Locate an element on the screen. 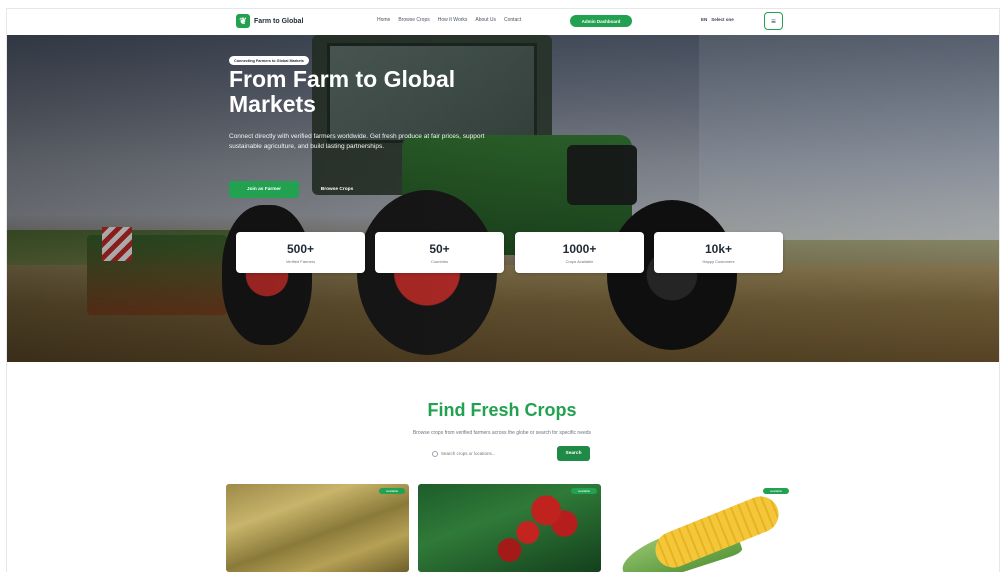  nav-link-browse-crops: Browse Crops is located at coordinates (413, 20).